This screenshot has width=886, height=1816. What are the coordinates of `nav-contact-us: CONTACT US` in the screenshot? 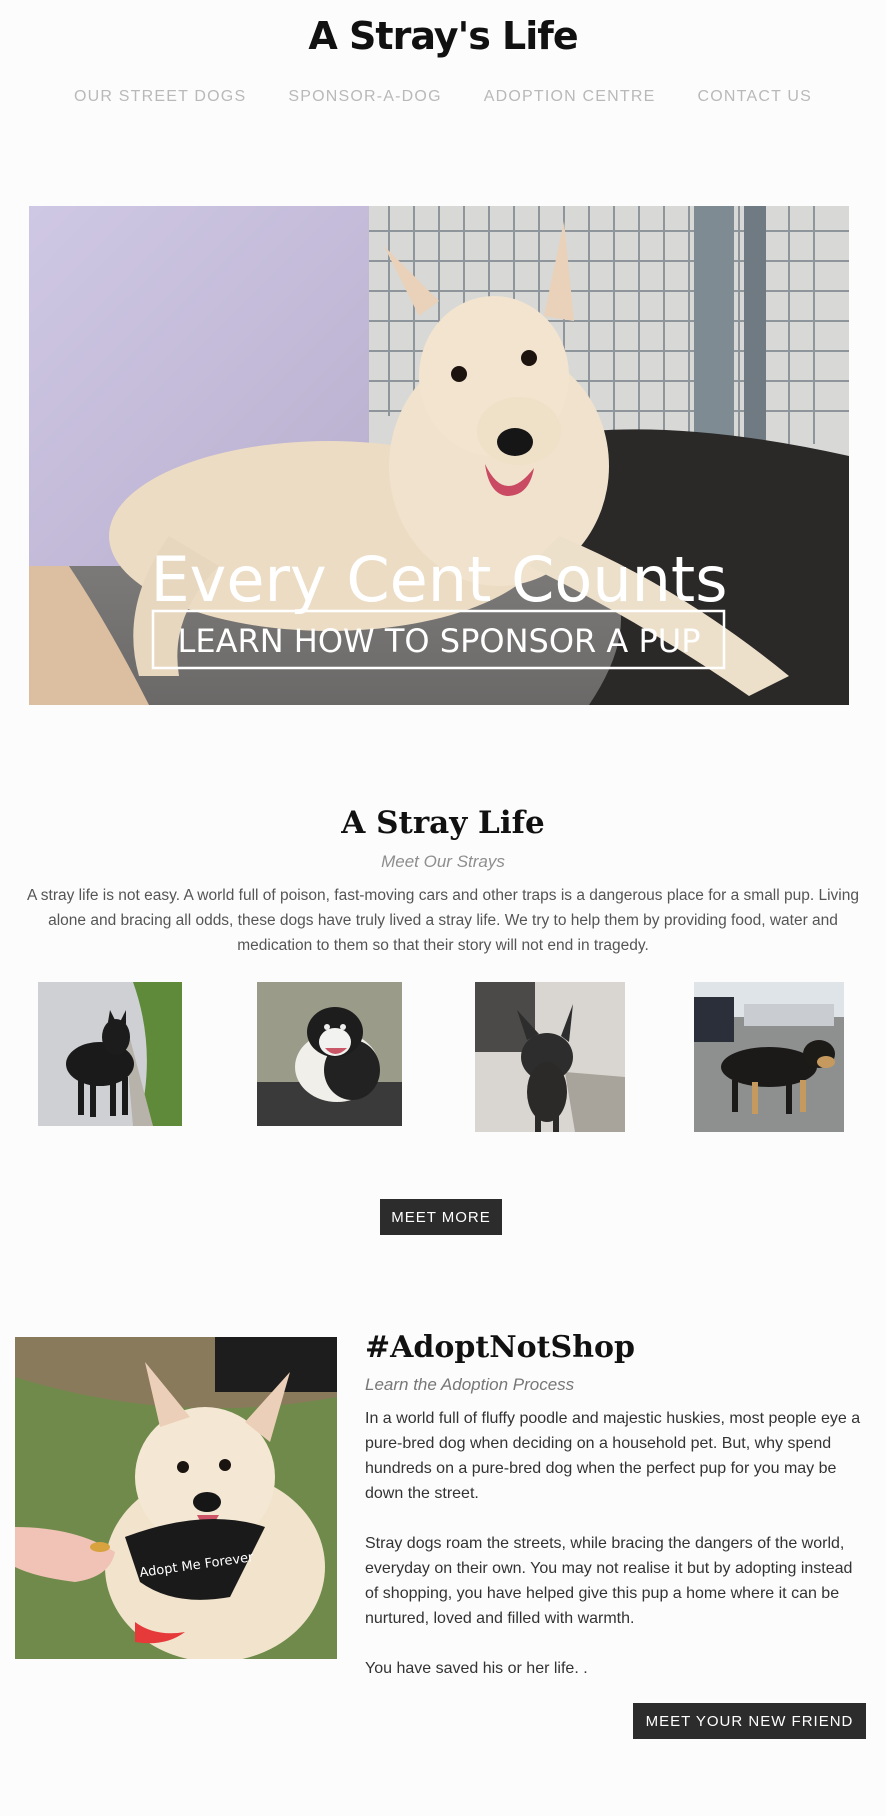 It's located at (755, 97).